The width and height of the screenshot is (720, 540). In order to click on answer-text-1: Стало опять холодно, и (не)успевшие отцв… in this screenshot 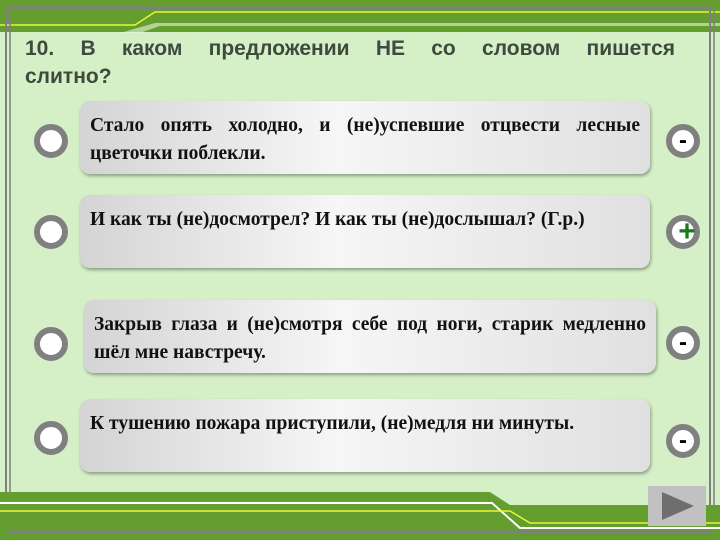, I will do `click(365, 139)`.